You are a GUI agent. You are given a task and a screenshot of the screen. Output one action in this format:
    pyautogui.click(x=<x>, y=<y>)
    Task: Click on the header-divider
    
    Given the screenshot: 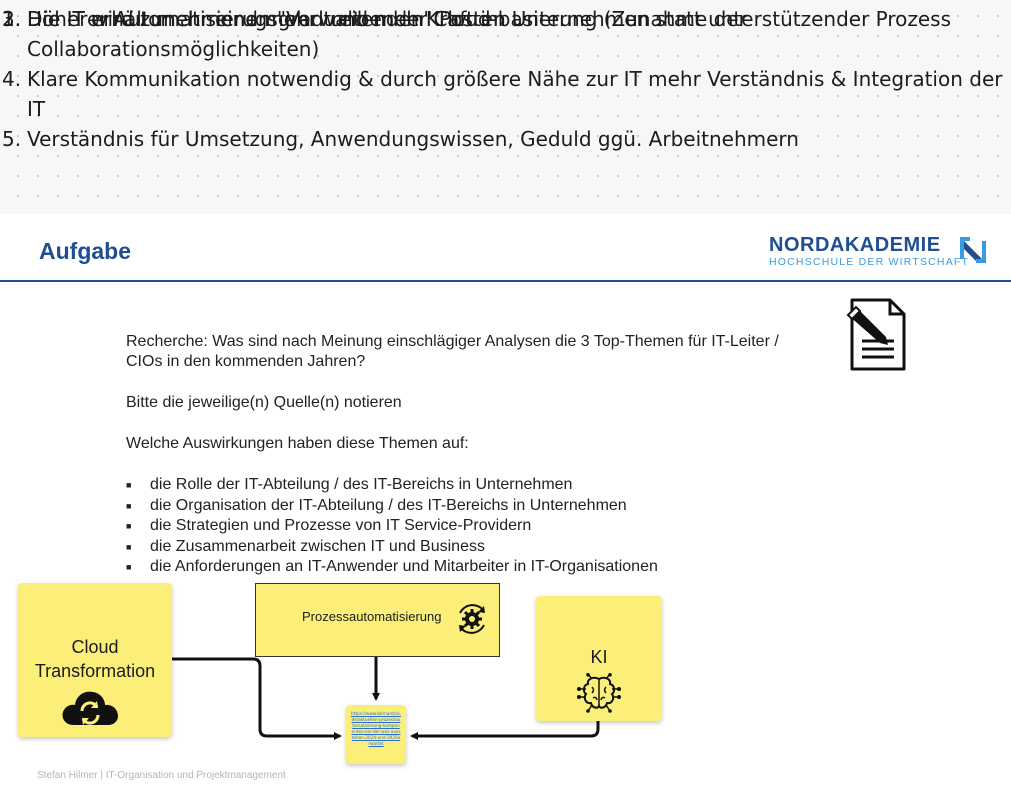 What is the action you would take?
    pyautogui.click(x=505, y=281)
    